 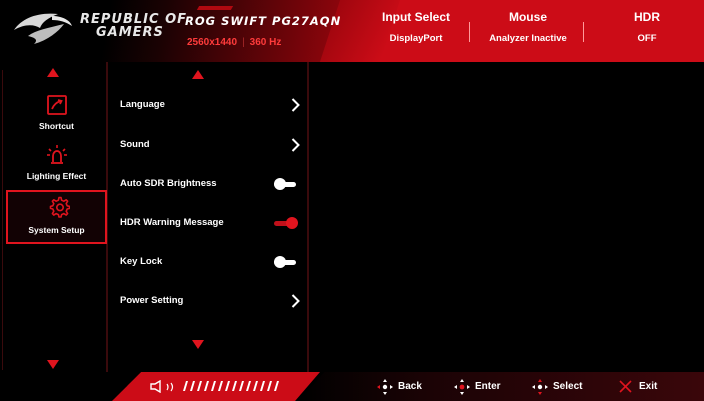 I want to click on close-icon, so click(x=625, y=386).